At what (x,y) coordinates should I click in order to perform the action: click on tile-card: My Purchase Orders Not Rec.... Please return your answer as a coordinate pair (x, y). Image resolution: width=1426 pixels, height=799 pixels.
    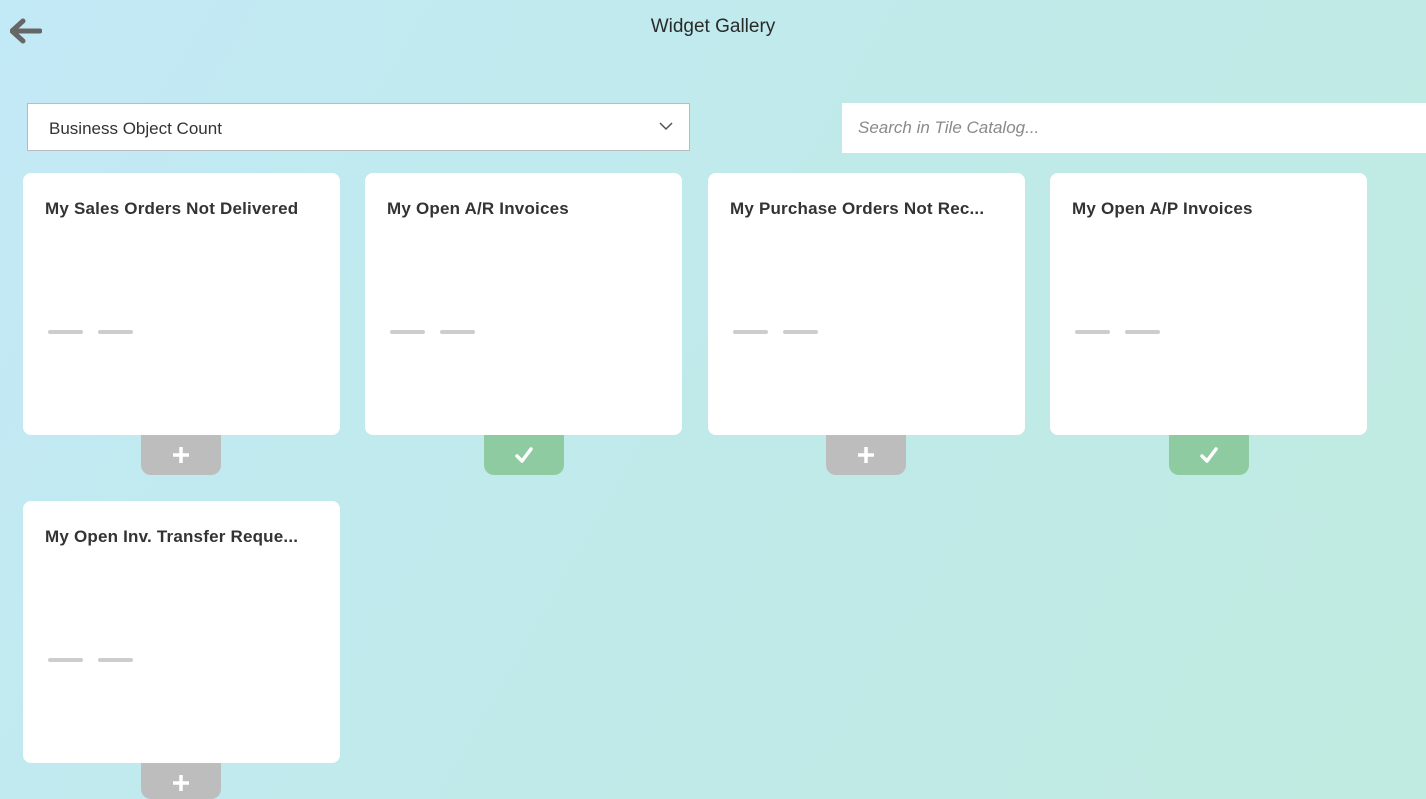
    Looking at the image, I should click on (866, 304).